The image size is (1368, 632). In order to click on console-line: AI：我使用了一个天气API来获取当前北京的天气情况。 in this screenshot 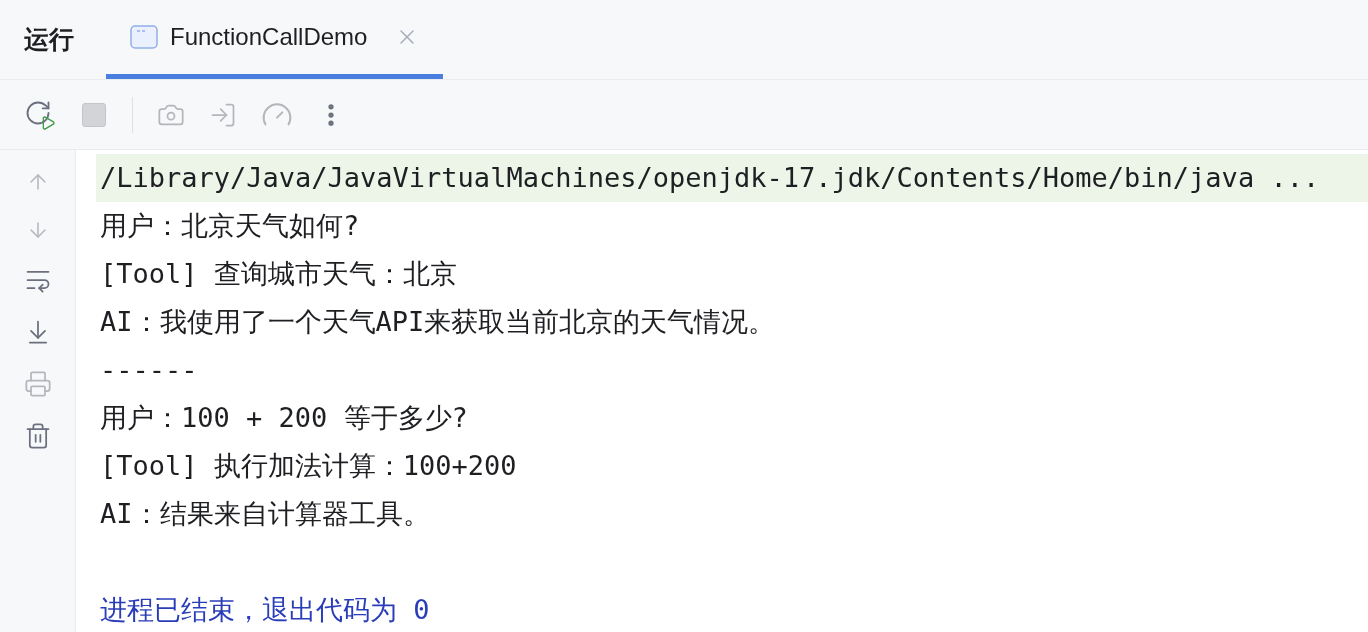, I will do `click(438, 322)`.